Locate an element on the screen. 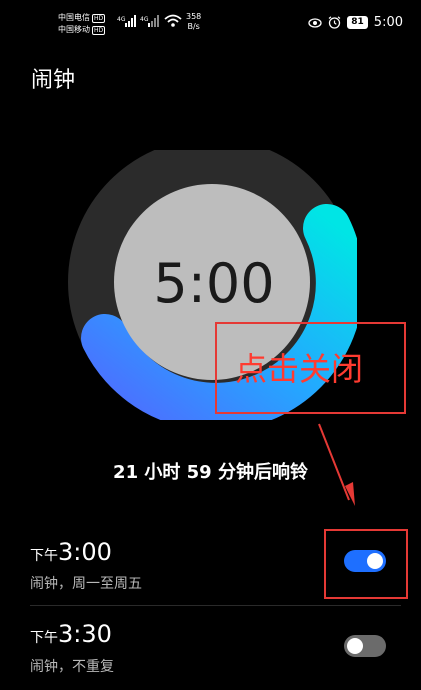 This screenshot has width=421, height=690. alarm-clock-icon is located at coordinates (334, 22).